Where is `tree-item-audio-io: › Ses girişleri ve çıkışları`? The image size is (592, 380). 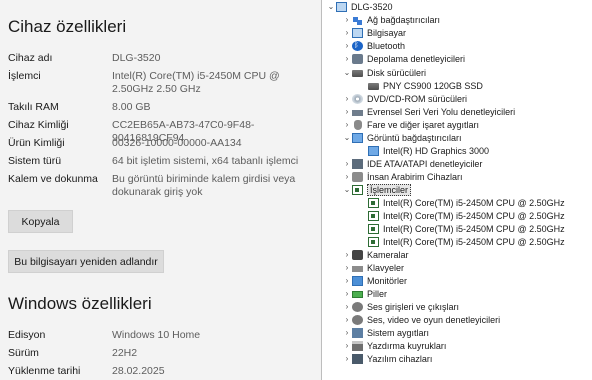 tree-item-audio-io: › Ses girişleri ve çıkışları is located at coordinates (400, 306).